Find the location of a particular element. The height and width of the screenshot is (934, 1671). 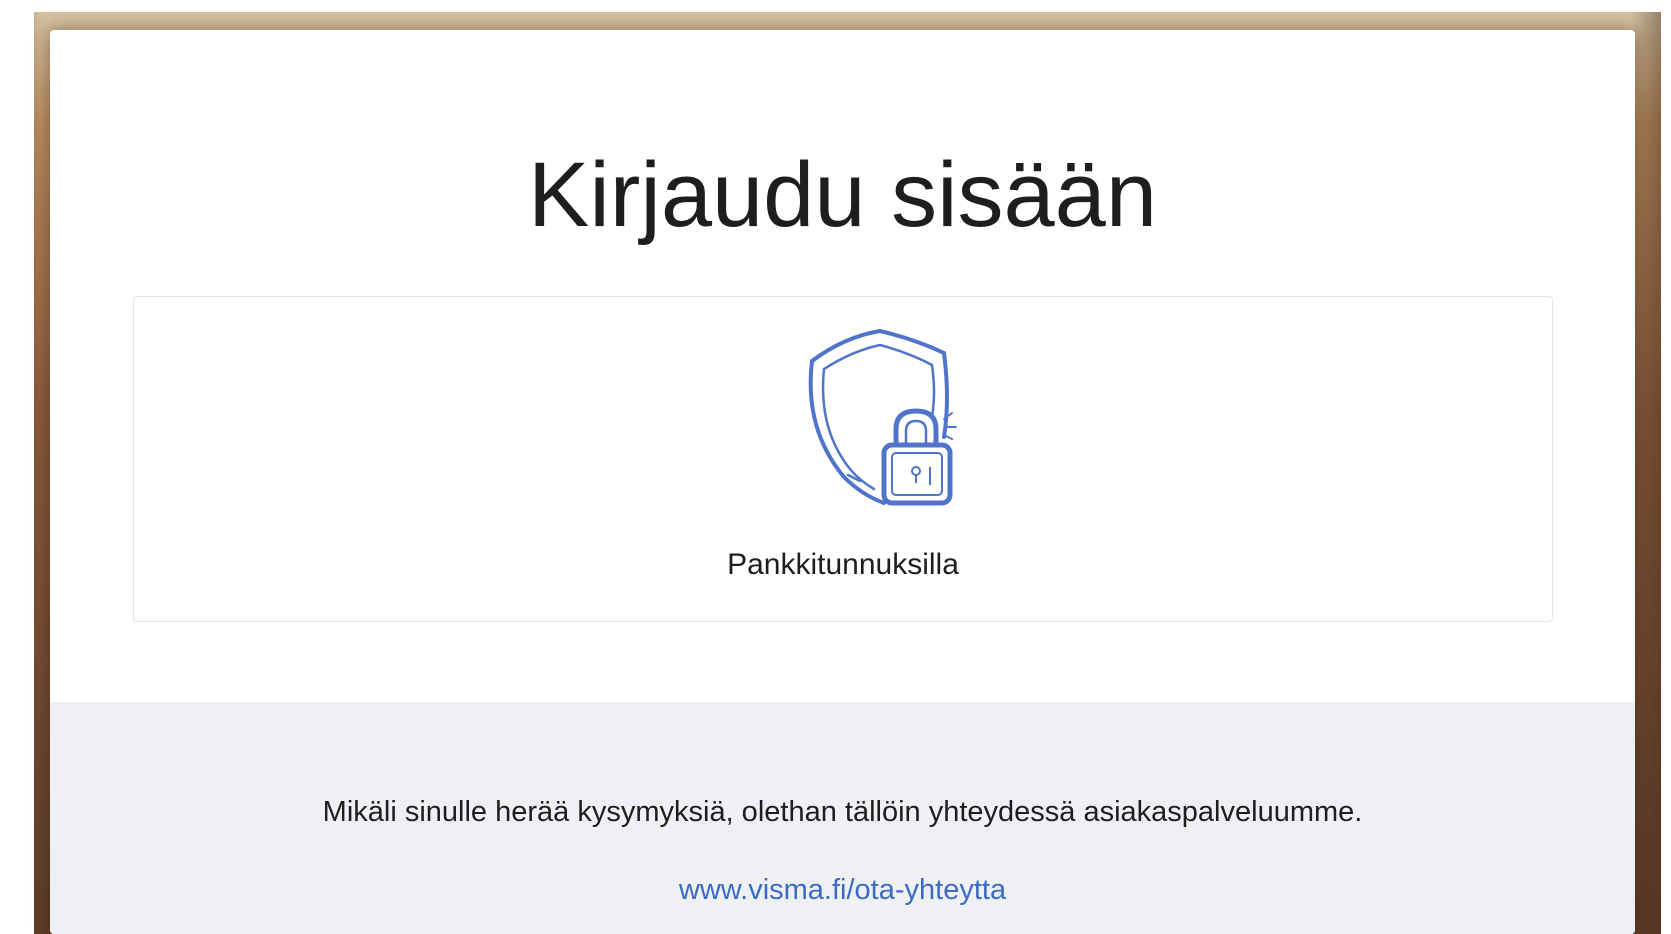

contact-link: www.visma.fi/ota-yhteytta is located at coordinates (842, 890).